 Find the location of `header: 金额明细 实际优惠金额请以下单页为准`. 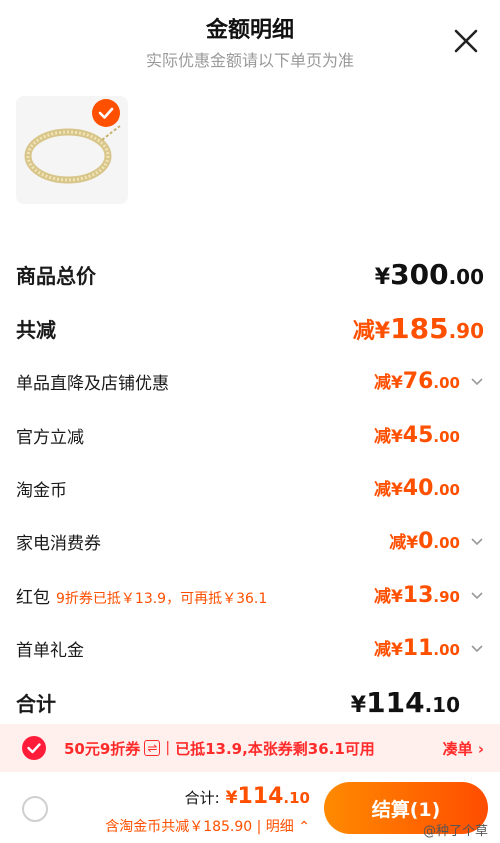

header: 金额明细 实际优惠金额请以下单页为准 is located at coordinates (250, 40).